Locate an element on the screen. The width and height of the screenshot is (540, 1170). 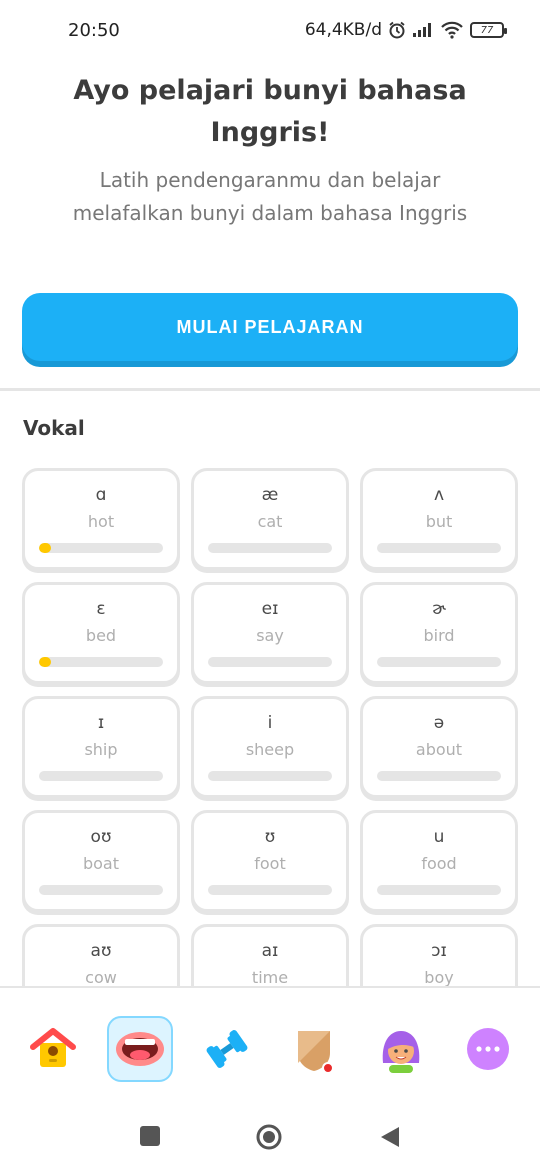
sound-example-word: say is located at coordinates (270, 635).